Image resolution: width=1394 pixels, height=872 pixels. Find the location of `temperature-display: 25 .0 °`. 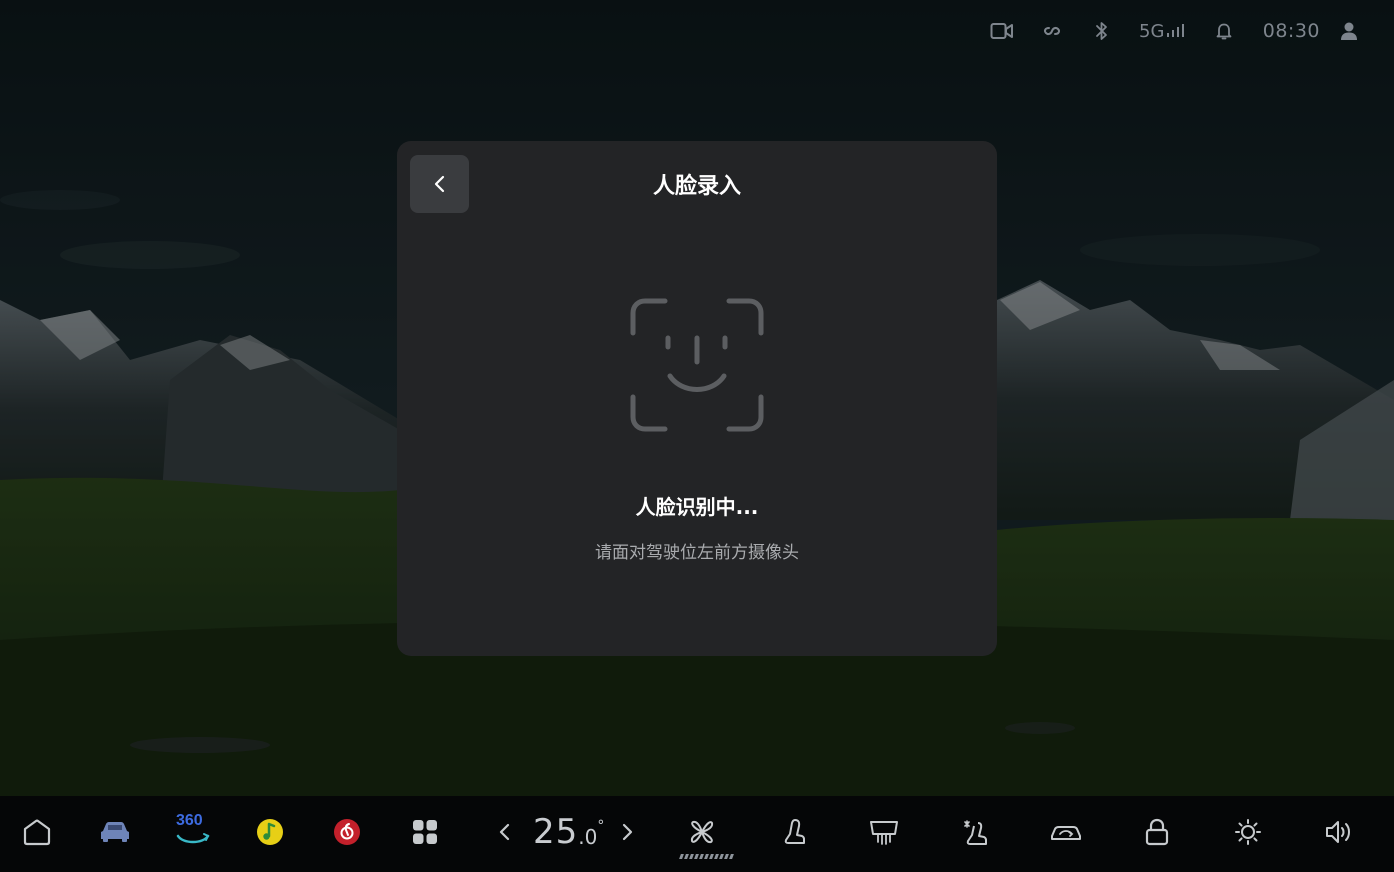

temperature-display: 25 .0 ° is located at coordinates (568, 832).